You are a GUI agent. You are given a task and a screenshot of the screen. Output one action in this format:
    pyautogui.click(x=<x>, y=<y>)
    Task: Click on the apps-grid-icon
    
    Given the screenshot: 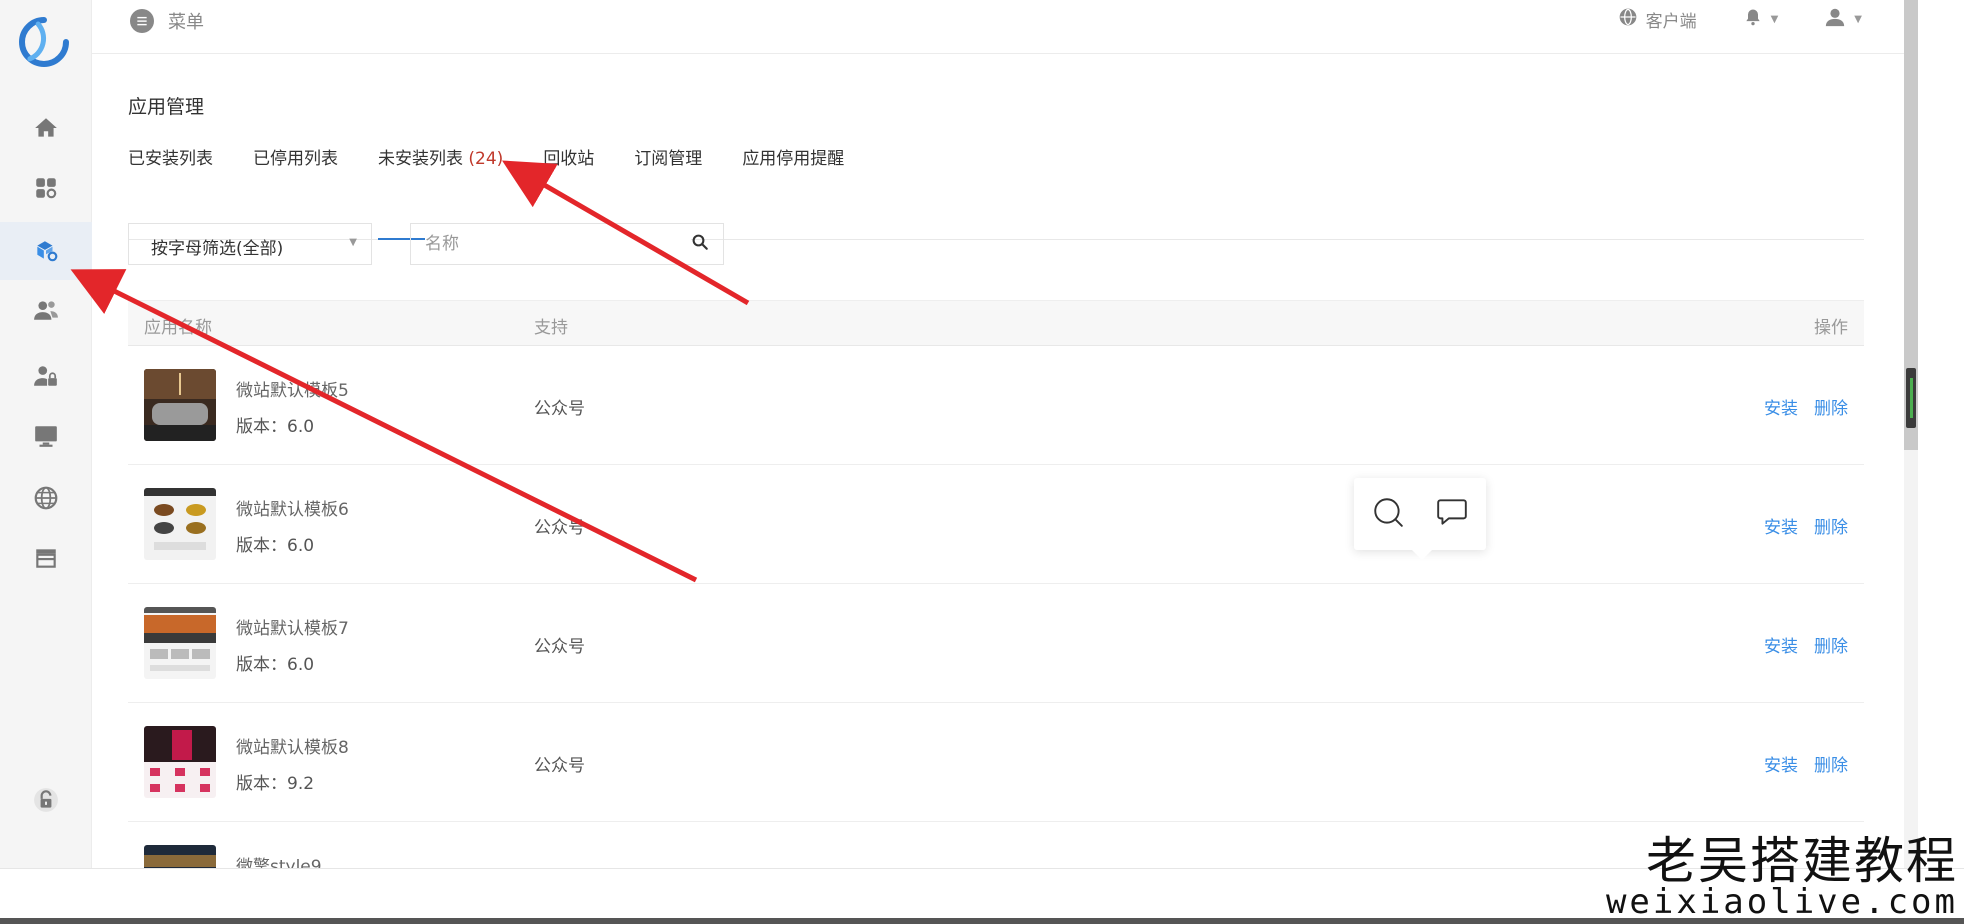 What is the action you would take?
    pyautogui.click(x=46, y=188)
    